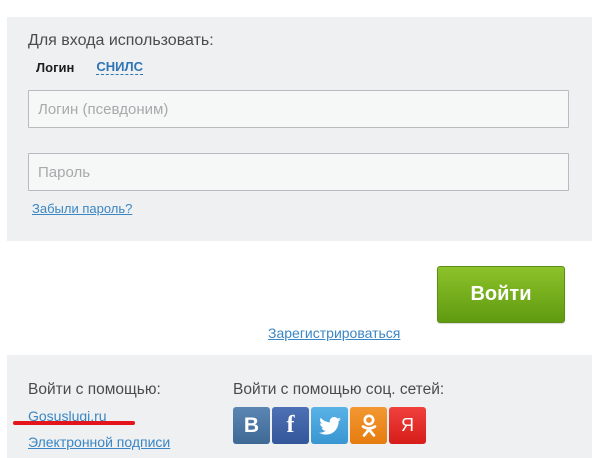  I want to click on tab-login: Логин, so click(55, 67).